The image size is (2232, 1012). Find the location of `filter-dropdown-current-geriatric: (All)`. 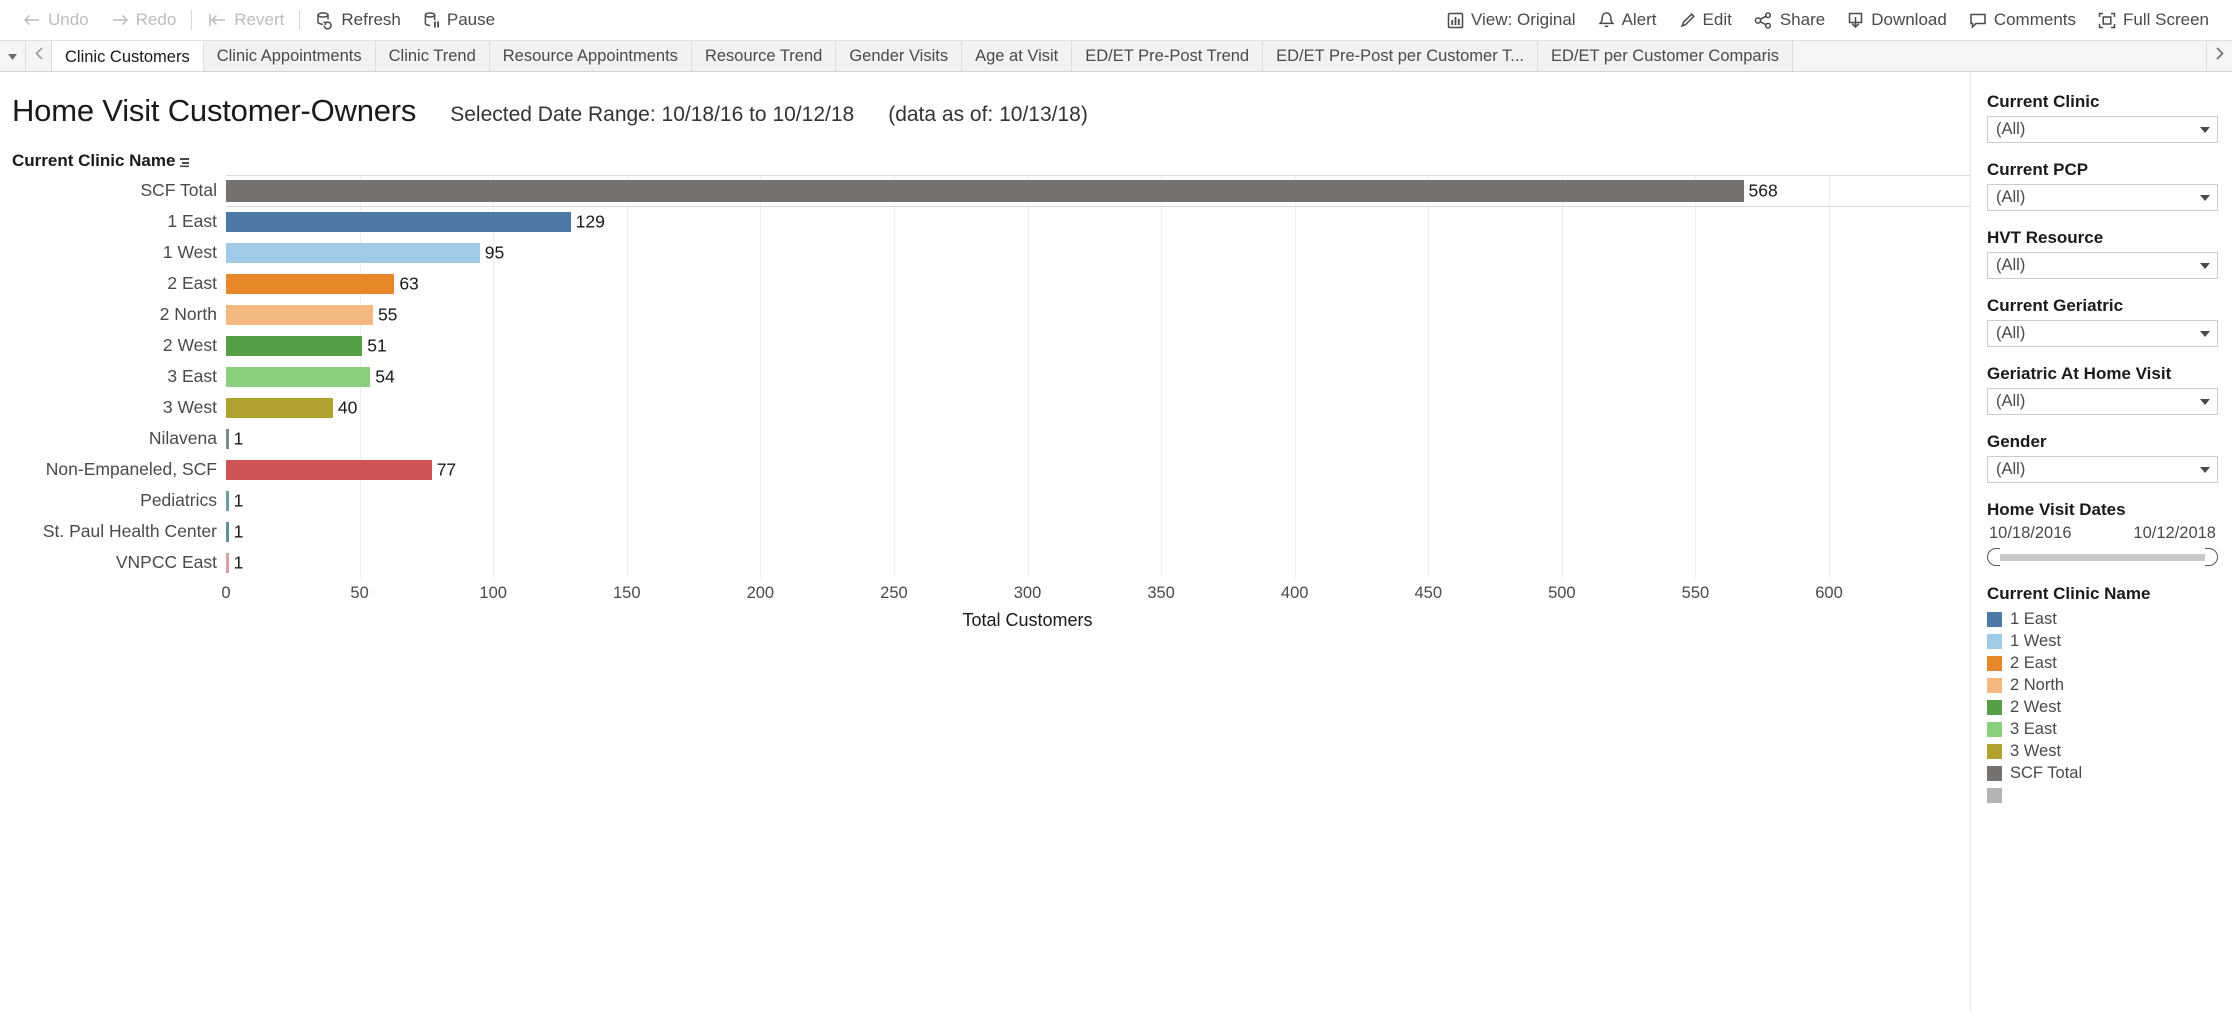

filter-dropdown-current-geriatric: (All) is located at coordinates (2102, 333).